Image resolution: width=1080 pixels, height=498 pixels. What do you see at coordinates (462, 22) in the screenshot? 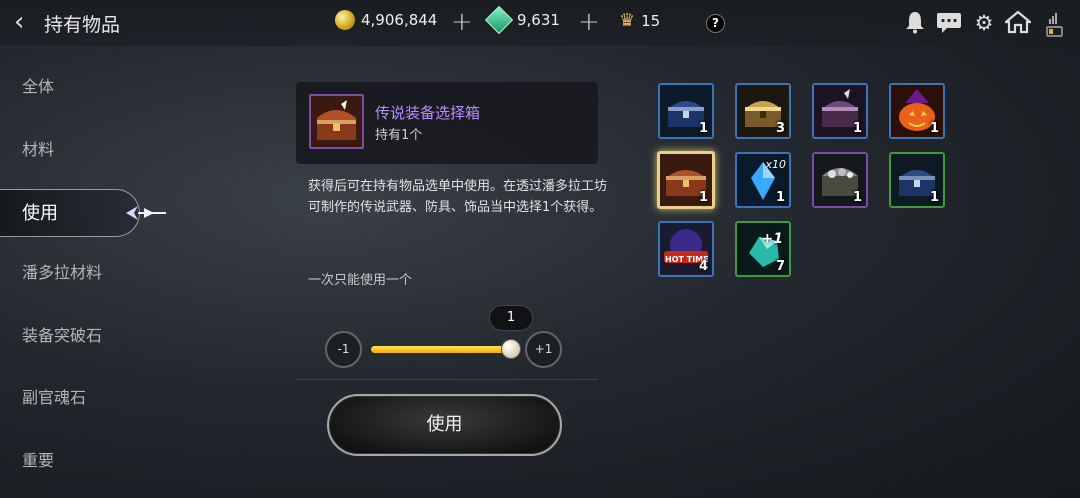
I see `add-gold-button: +` at bounding box center [462, 22].